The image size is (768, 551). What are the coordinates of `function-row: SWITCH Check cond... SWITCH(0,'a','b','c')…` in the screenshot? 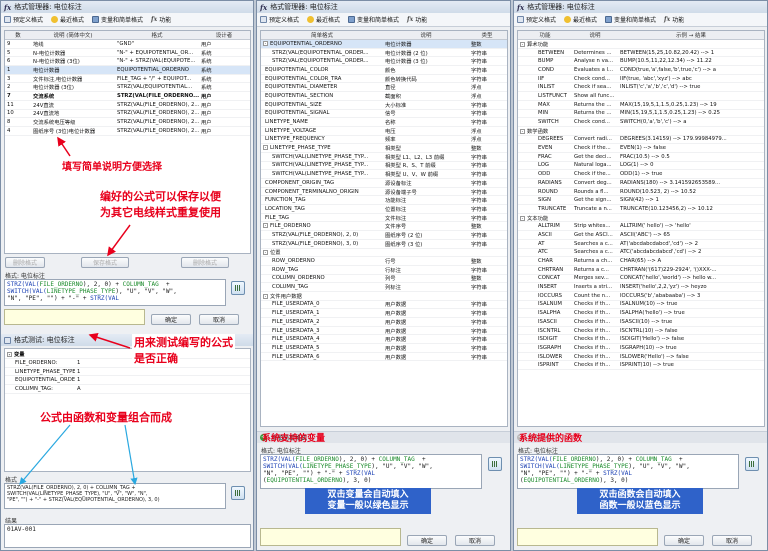 It's located at (641, 122).